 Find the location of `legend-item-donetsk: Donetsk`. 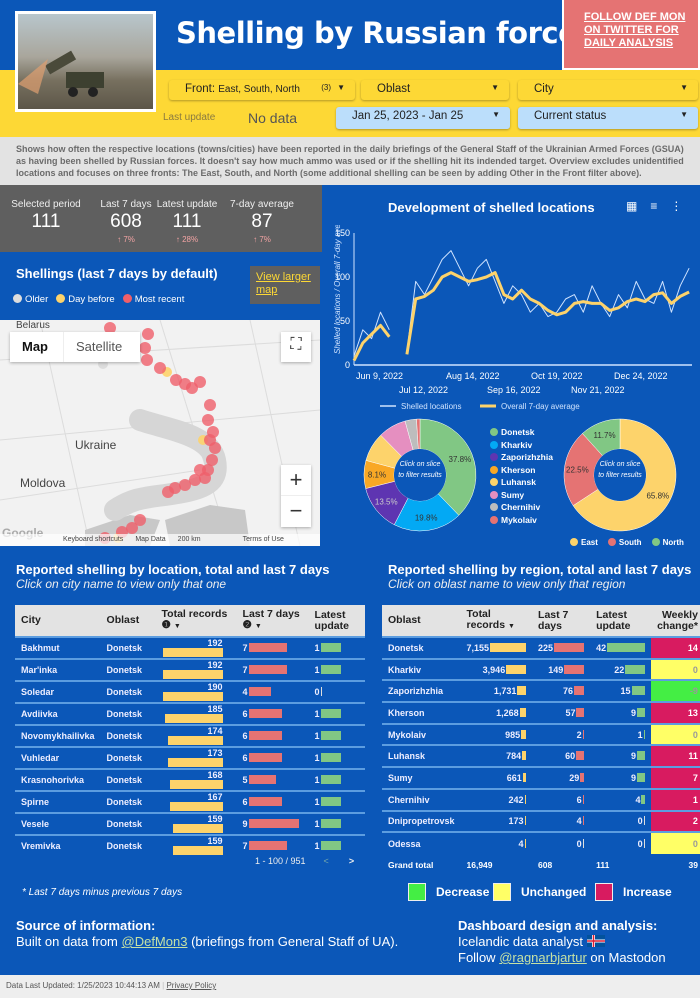

legend-item-donetsk: Donetsk is located at coordinates (521, 432).